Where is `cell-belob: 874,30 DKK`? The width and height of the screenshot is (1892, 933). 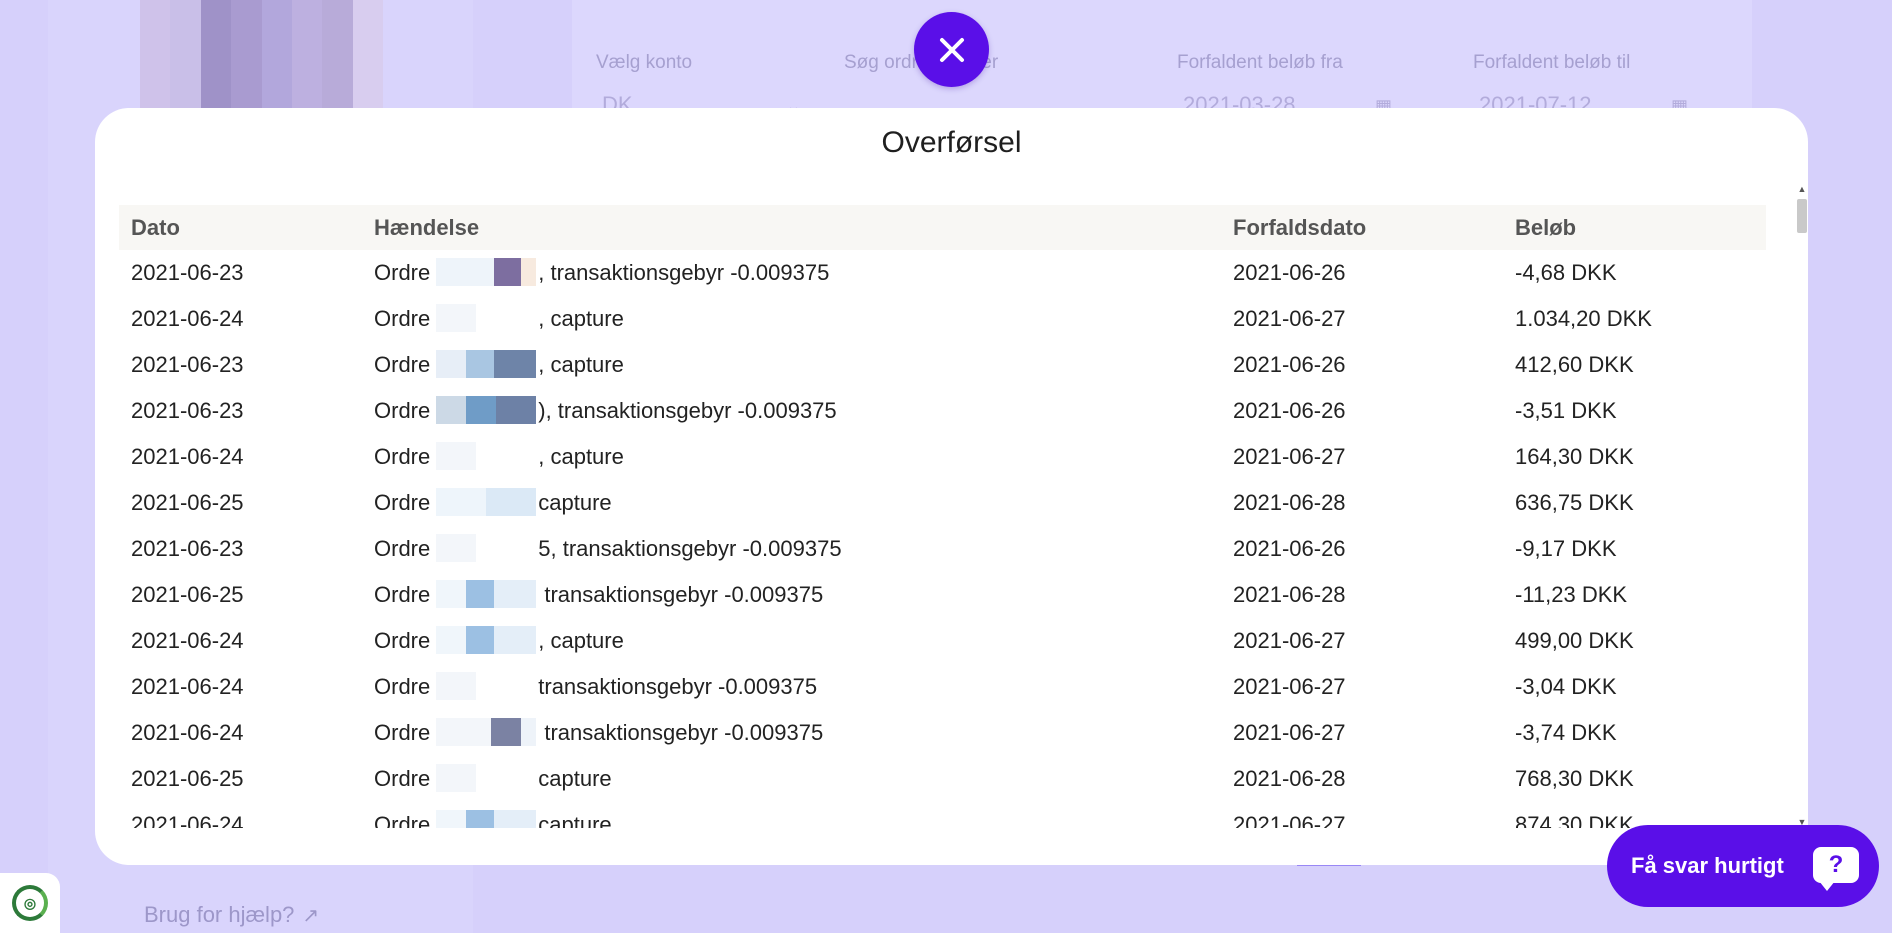
cell-belob: 874,30 DKK is located at coordinates (1574, 820).